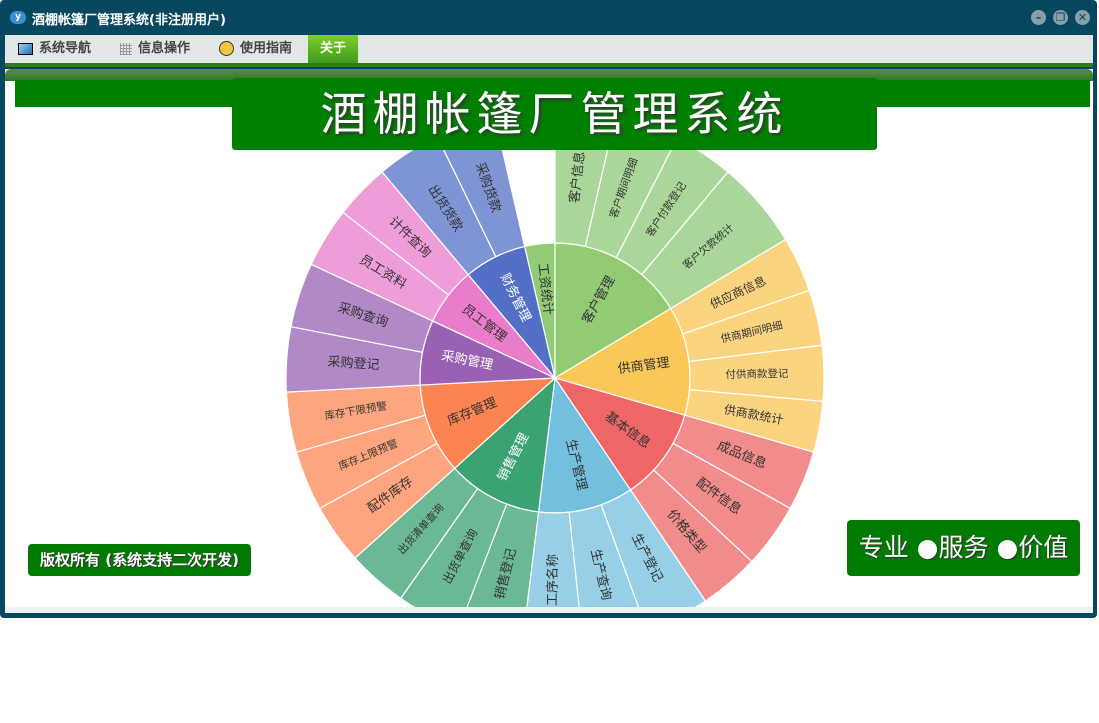  What do you see at coordinates (139, 560) in the screenshot?
I see `copyright-badge: 版权所有 (系统支持二次开发)` at bounding box center [139, 560].